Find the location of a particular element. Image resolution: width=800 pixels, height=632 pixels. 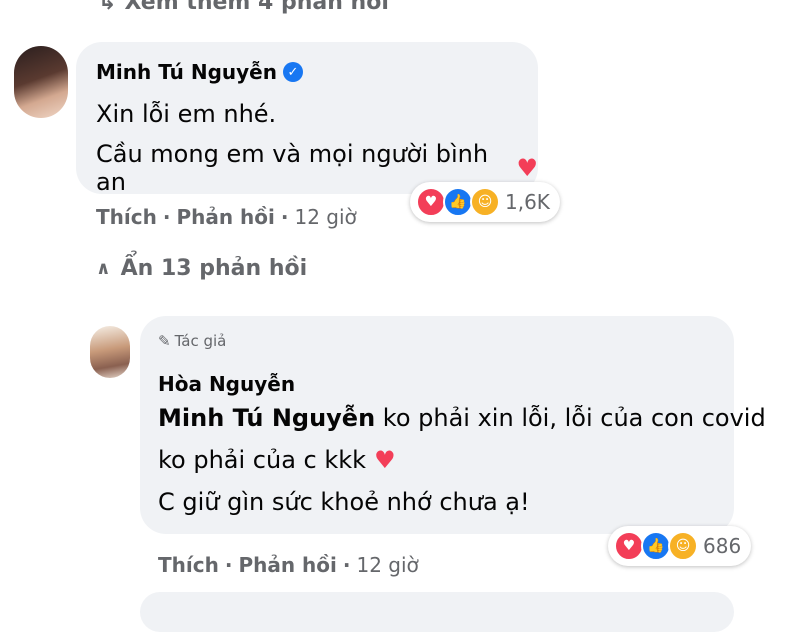

mention-link: Minh Tú Nguyễn is located at coordinates (266, 418).